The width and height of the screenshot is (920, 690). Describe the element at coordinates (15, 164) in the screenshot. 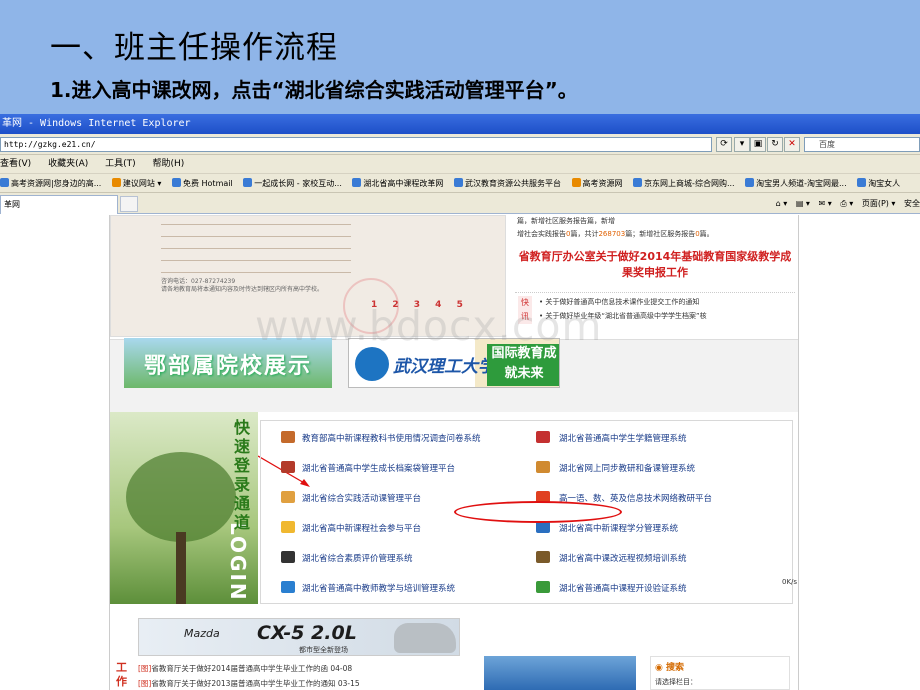

I see `menu-view: 查看(V)` at that location.